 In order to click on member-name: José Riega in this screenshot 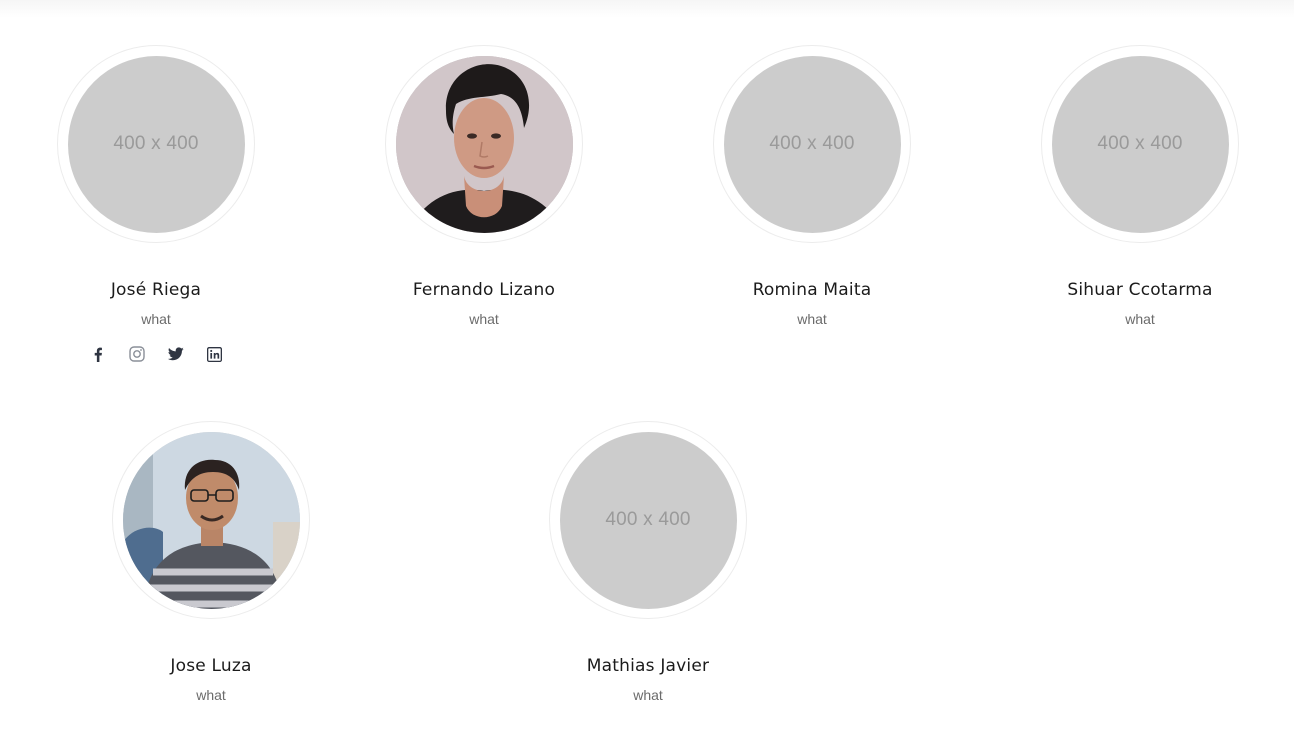, I will do `click(156, 290)`.